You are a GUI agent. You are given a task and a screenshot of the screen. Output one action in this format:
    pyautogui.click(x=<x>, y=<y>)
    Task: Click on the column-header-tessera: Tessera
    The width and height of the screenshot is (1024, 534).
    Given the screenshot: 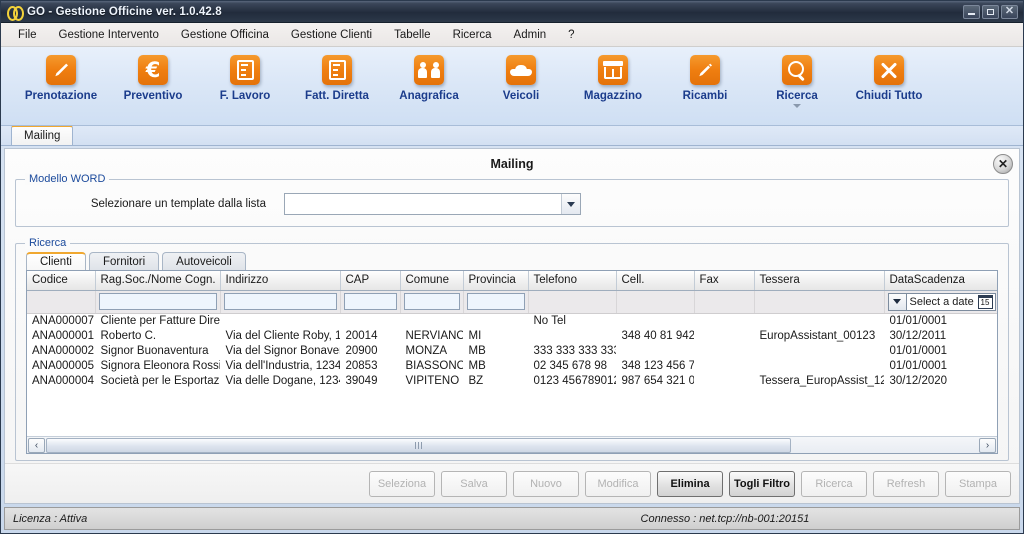 What is the action you would take?
    pyautogui.click(x=819, y=281)
    